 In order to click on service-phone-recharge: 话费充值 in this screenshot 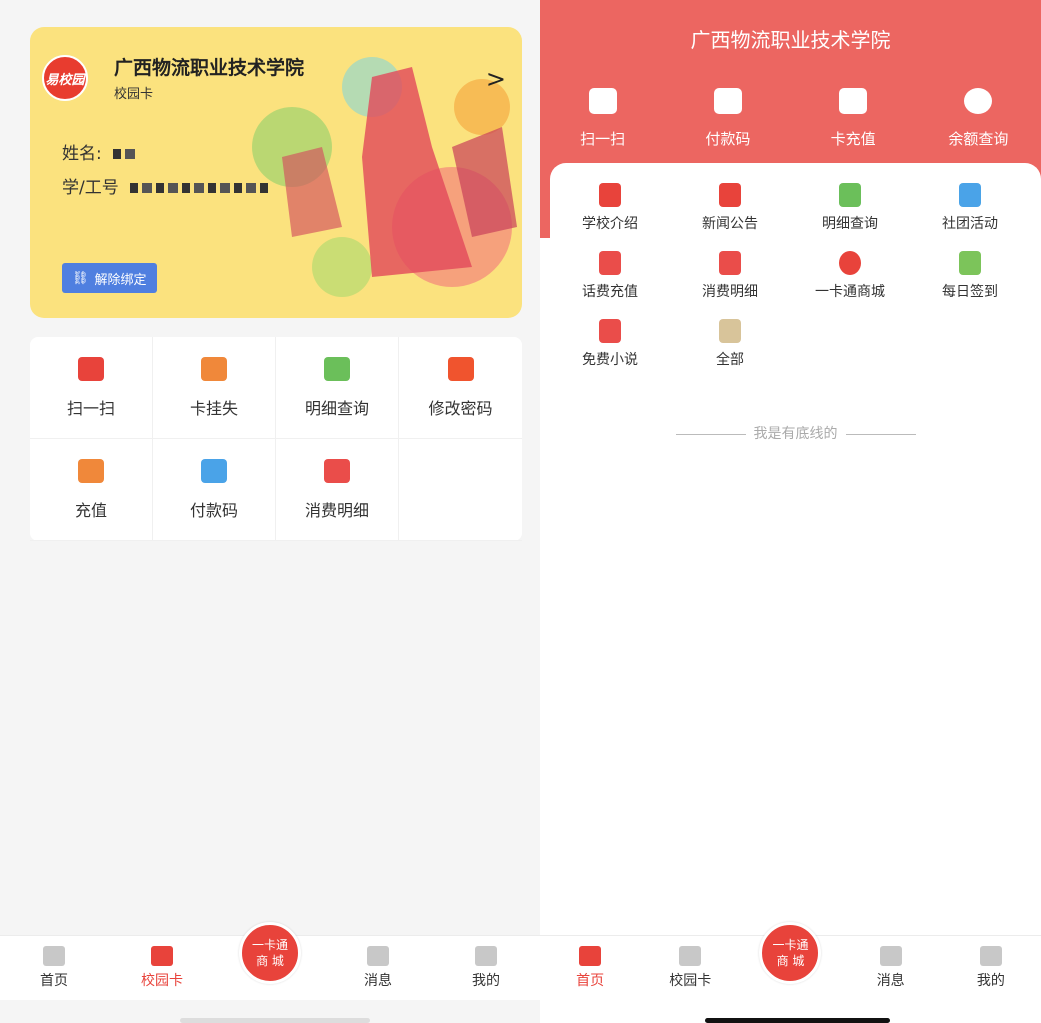, I will do `click(610, 276)`.